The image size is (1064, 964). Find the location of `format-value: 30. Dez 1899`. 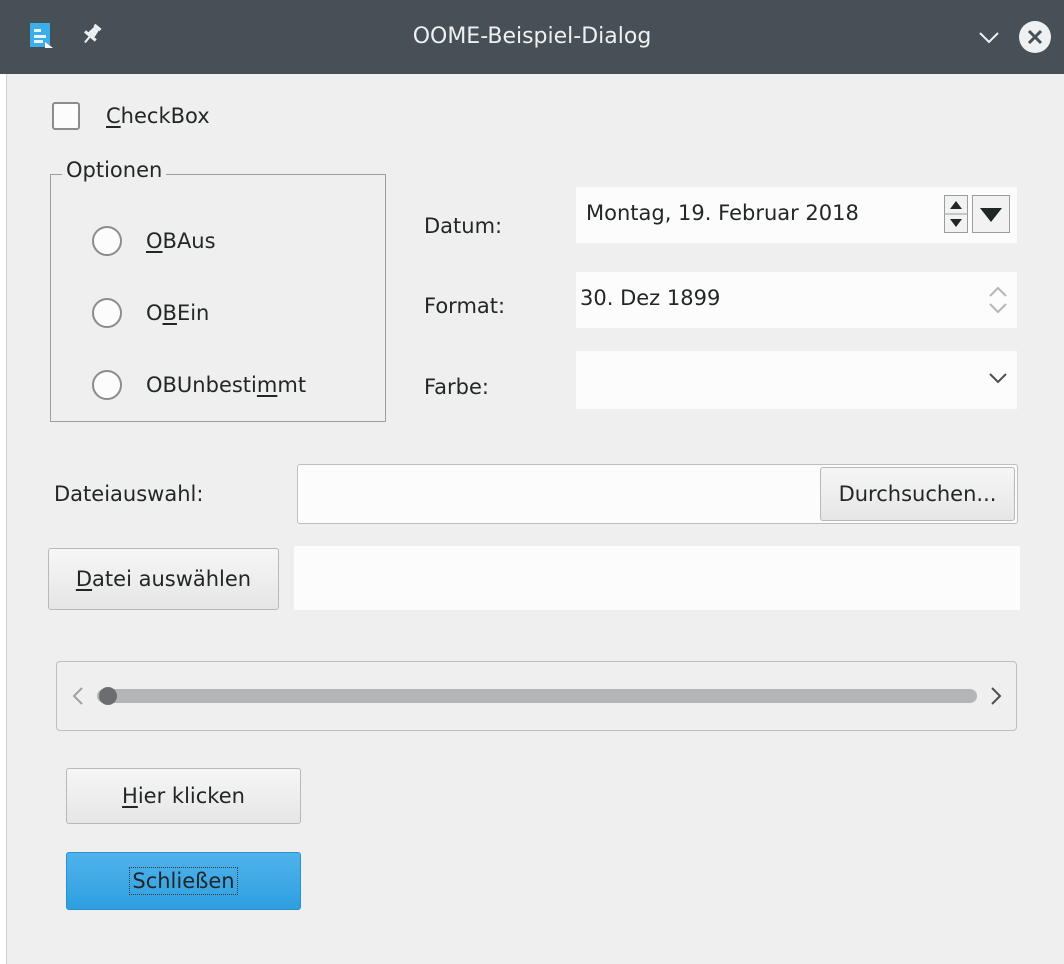

format-value: 30. Dez 1899 is located at coordinates (650, 298).